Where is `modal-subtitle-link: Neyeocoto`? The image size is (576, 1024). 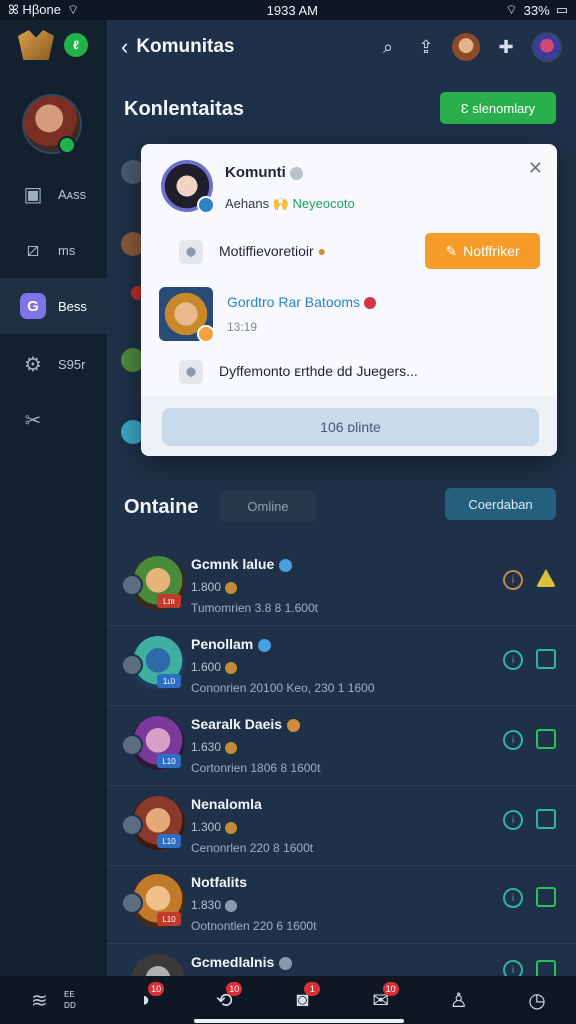
modal-subtitle-link: Neyeocoto is located at coordinates (324, 203).